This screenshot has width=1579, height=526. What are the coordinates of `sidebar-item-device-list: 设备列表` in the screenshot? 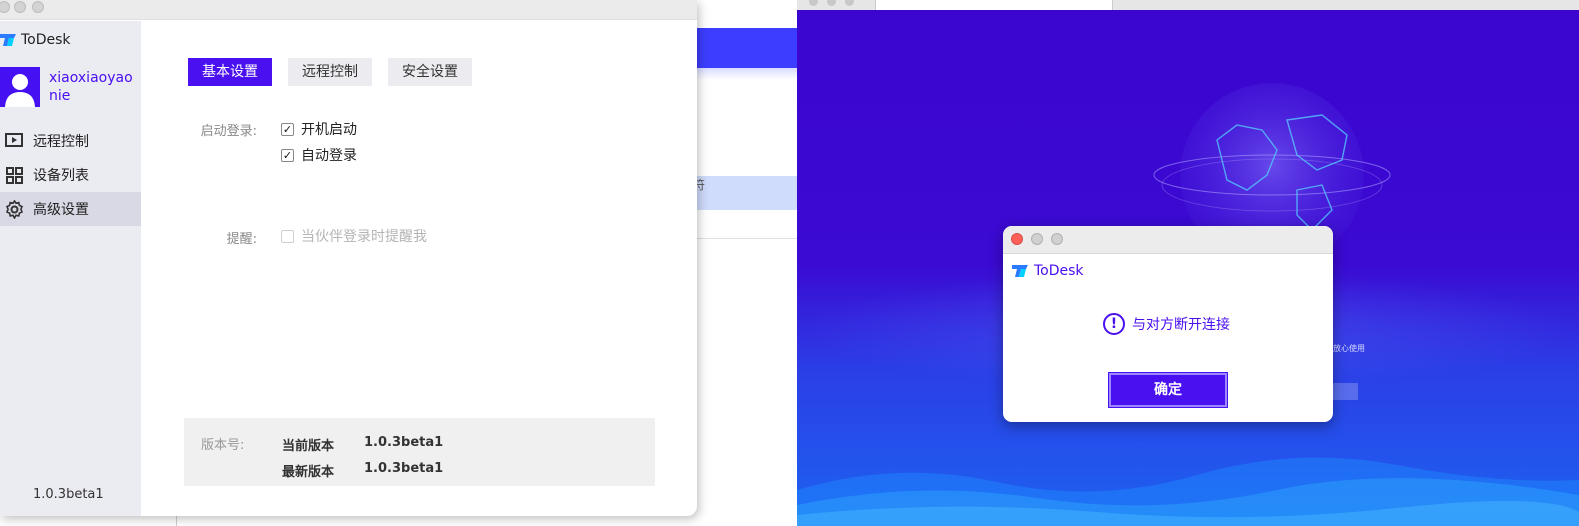 It's located at (70, 175).